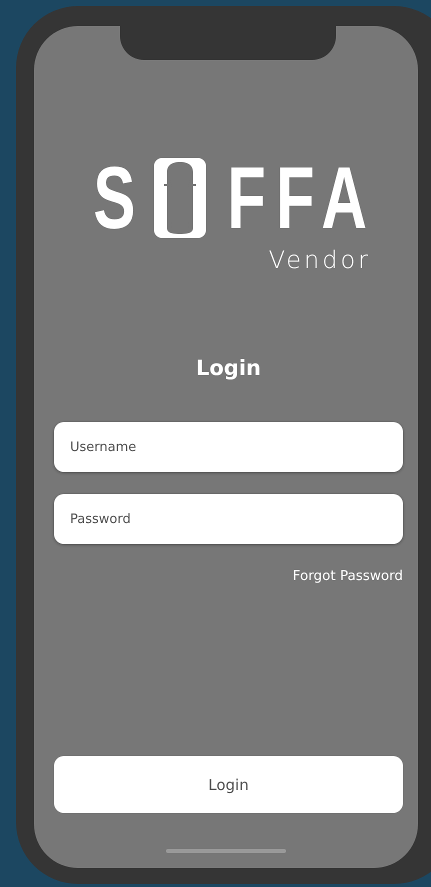 This screenshot has width=431, height=887. What do you see at coordinates (228, 368) in the screenshot?
I see `login-title: Login` at bounding box center [228, 368].